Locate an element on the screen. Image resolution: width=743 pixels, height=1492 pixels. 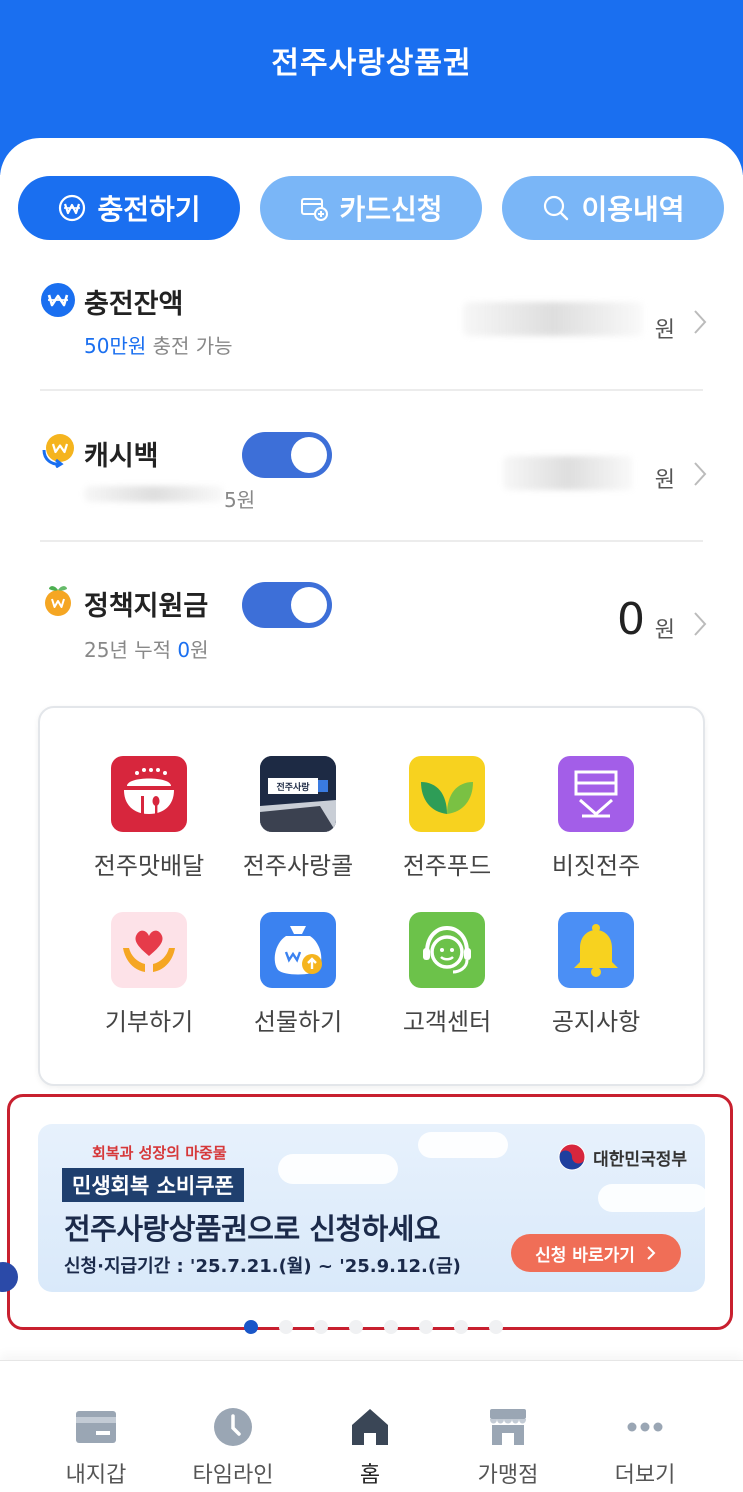
menu-label: 비짓전주 is located at coordinates (596, 866).